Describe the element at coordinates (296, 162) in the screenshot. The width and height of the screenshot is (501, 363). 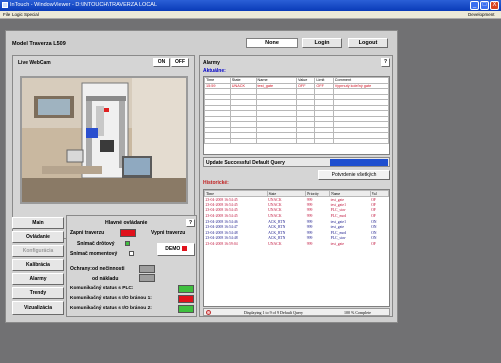
I see `query-status-bar: Update Successful Default Query` at that location.